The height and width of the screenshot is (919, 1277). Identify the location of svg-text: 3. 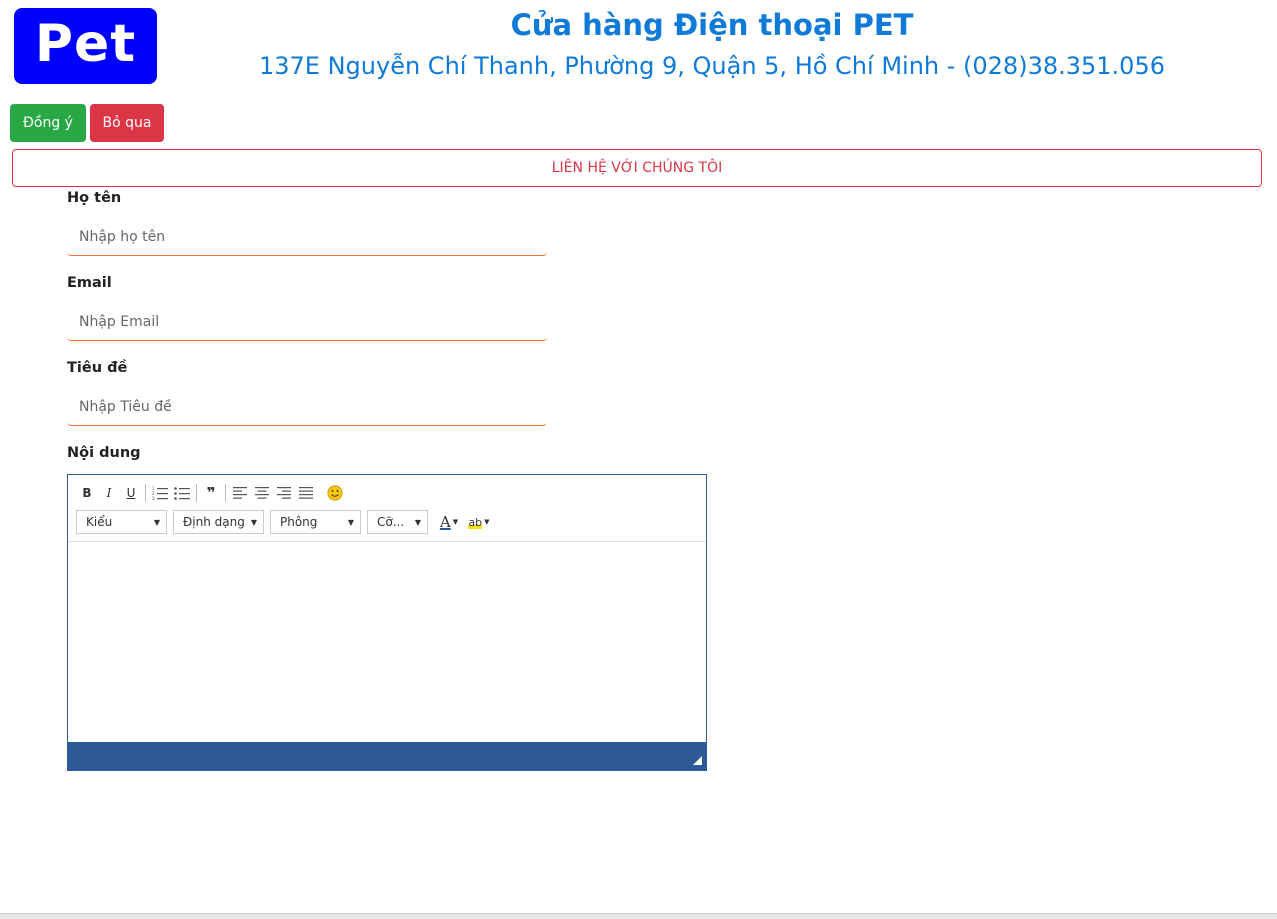
(153, 498).